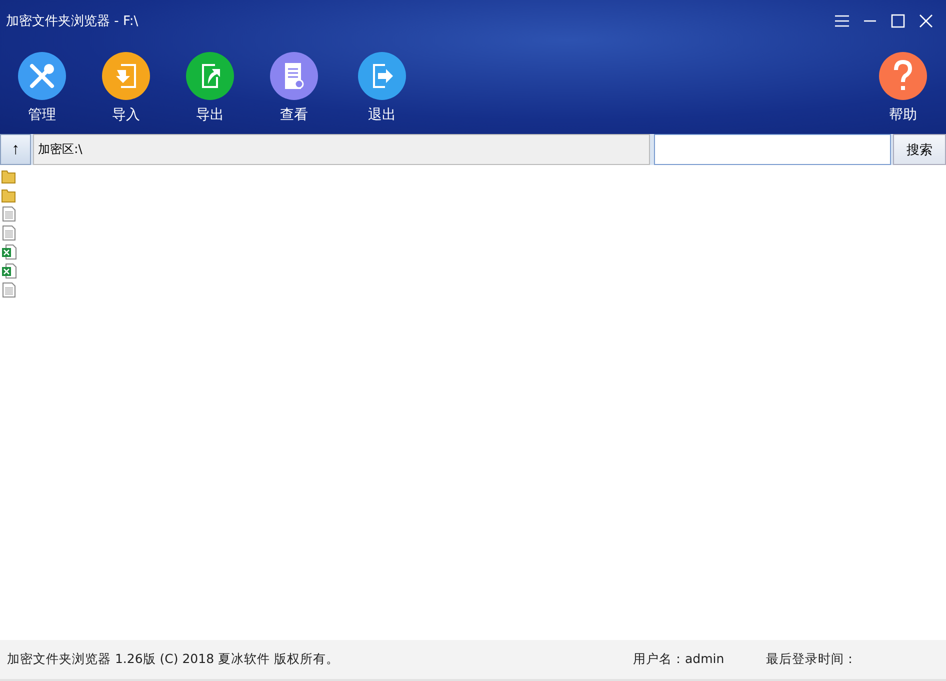 The width and height of the screenshot is (946, 681). What do you see at coordinates (16, 149) in the screenshot?
I see `up-button: ↑` at bounding box center [16, 149].